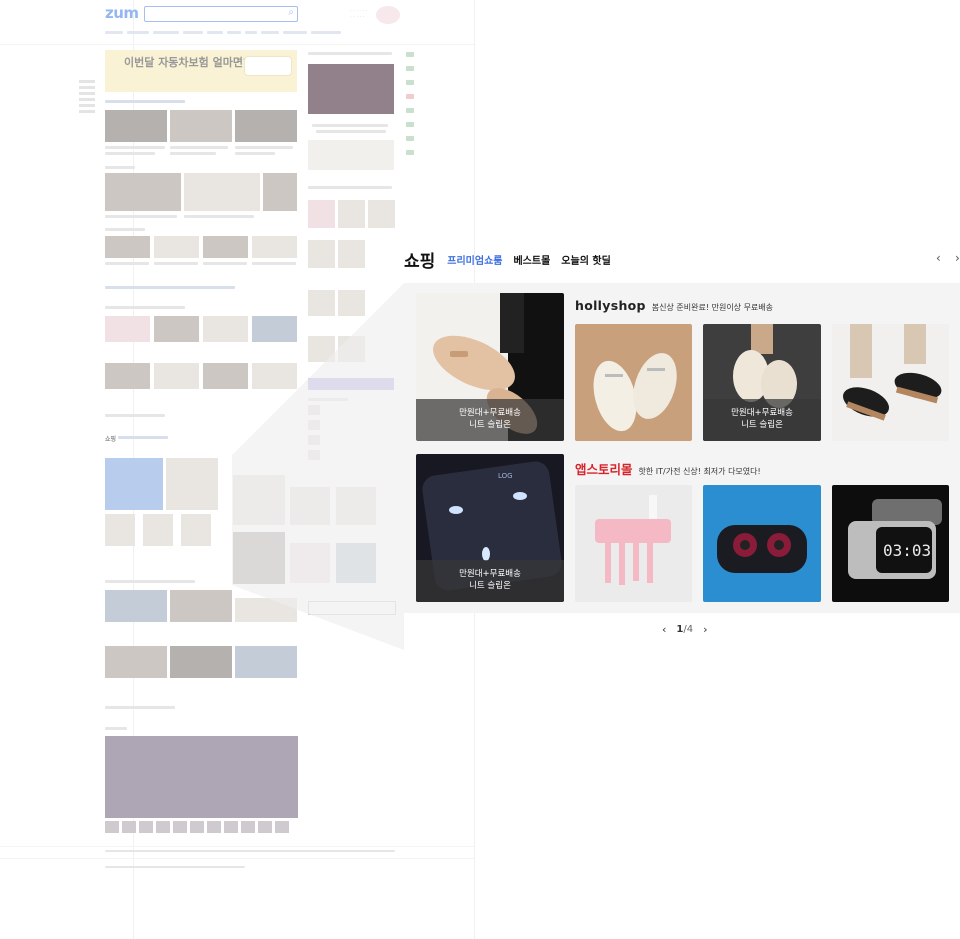 The height and width of the screenshot is (939, 960). I want to click on brand-name: 앱스토리몰, so click(604, 468).